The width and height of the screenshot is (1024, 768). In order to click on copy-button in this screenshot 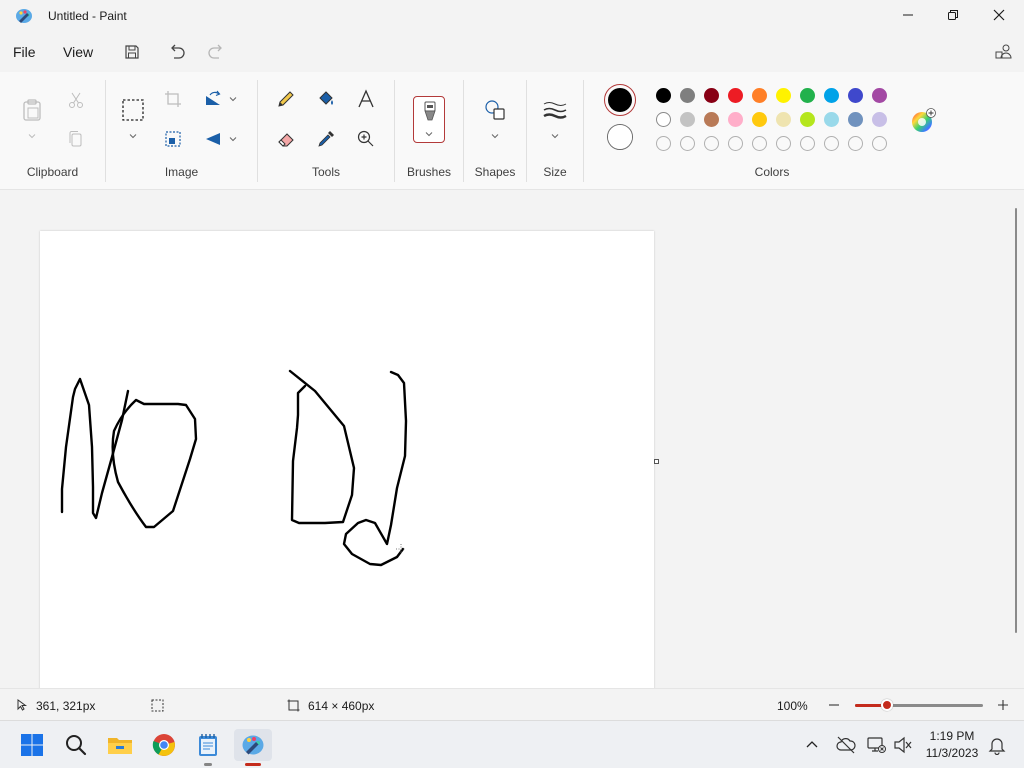, I will do `click(76, 139)`.